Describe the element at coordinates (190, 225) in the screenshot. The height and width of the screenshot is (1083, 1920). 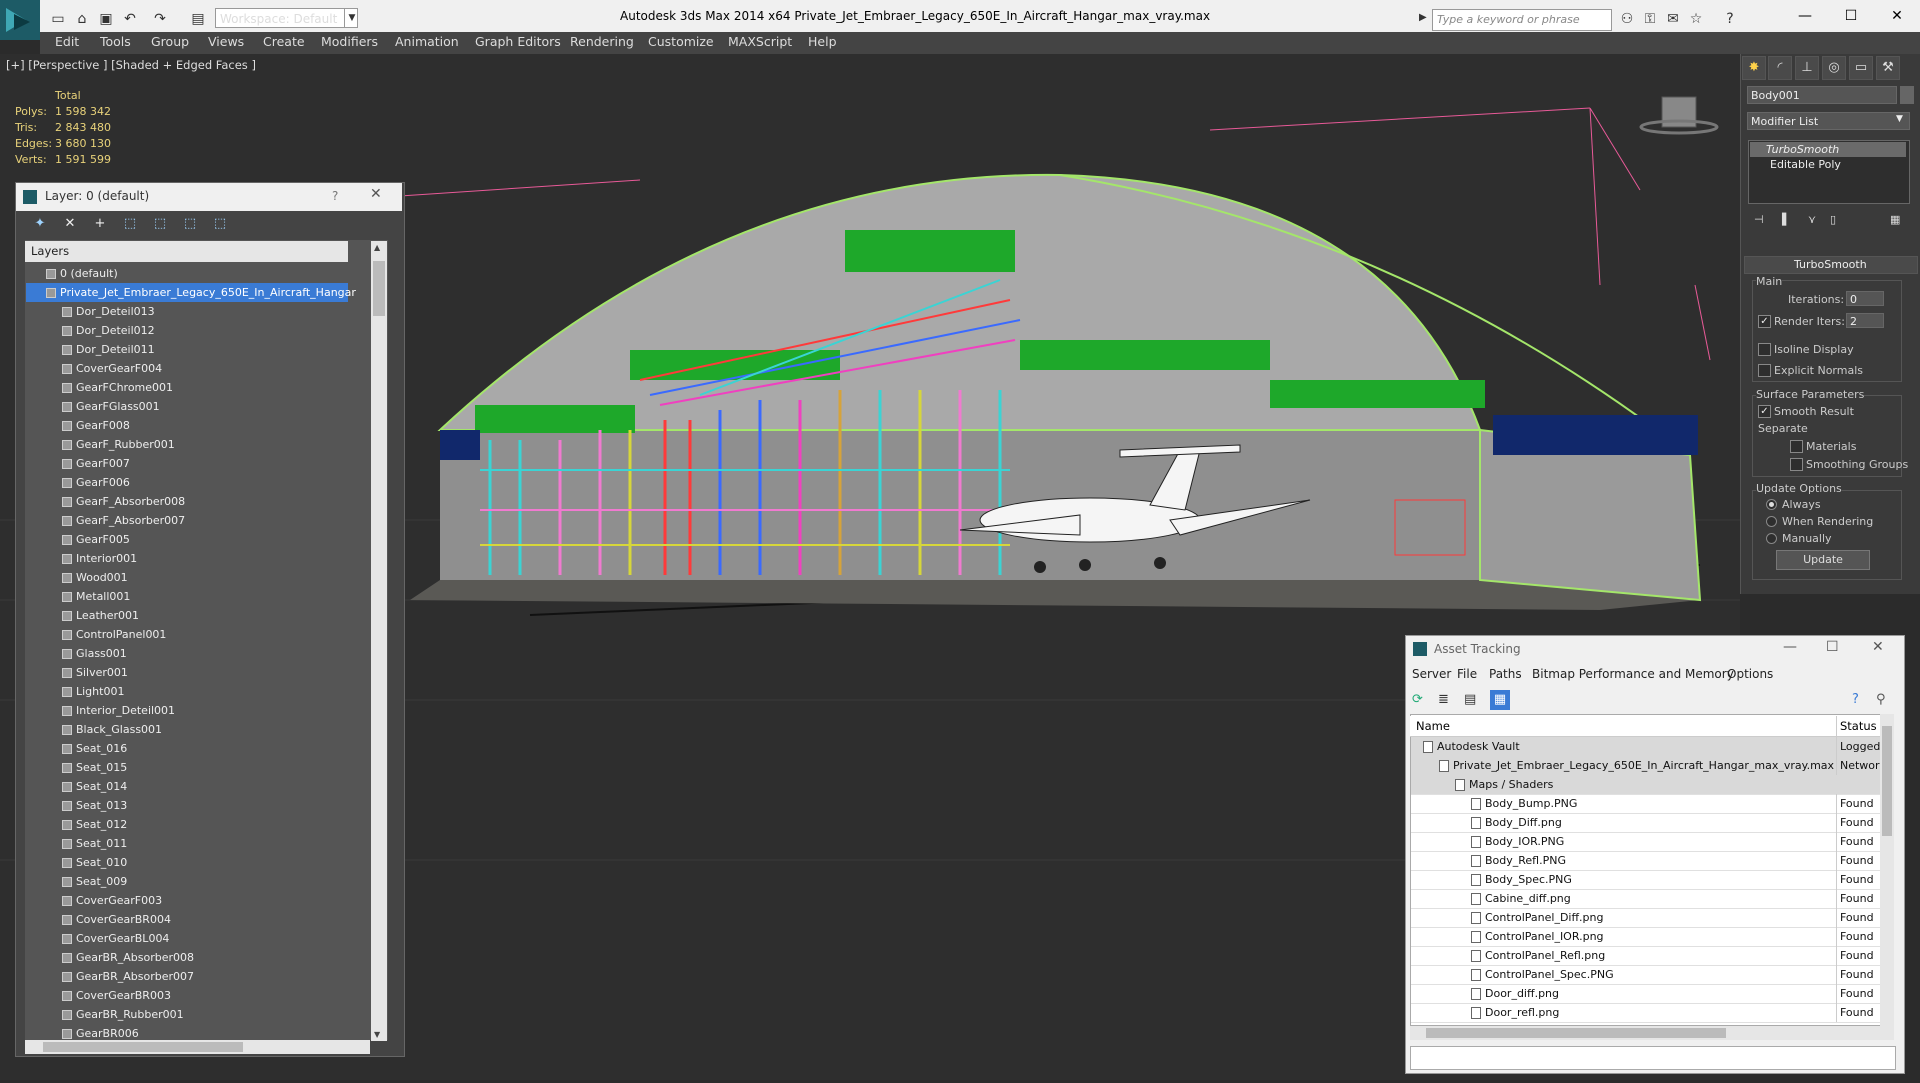
I see `hide-layers-icon: ⬚` at that location.